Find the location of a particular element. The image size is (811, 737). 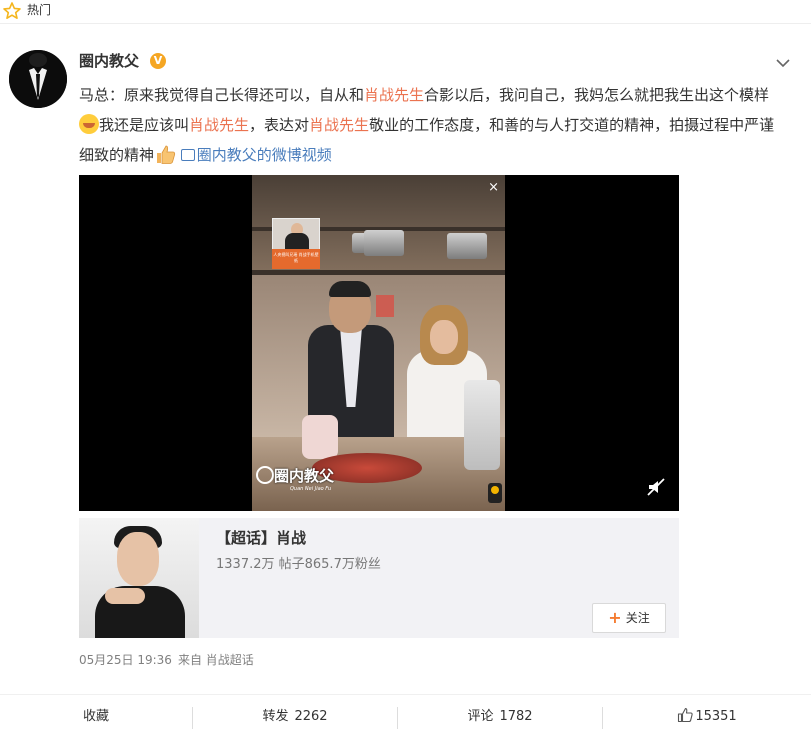

follow-label: 关注 is located at coordinates (637, 618).